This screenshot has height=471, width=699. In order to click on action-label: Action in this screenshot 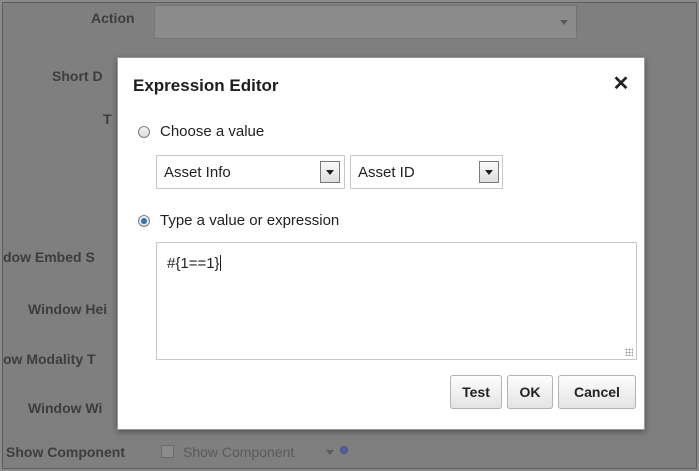, I will do `click(113, 18)`.